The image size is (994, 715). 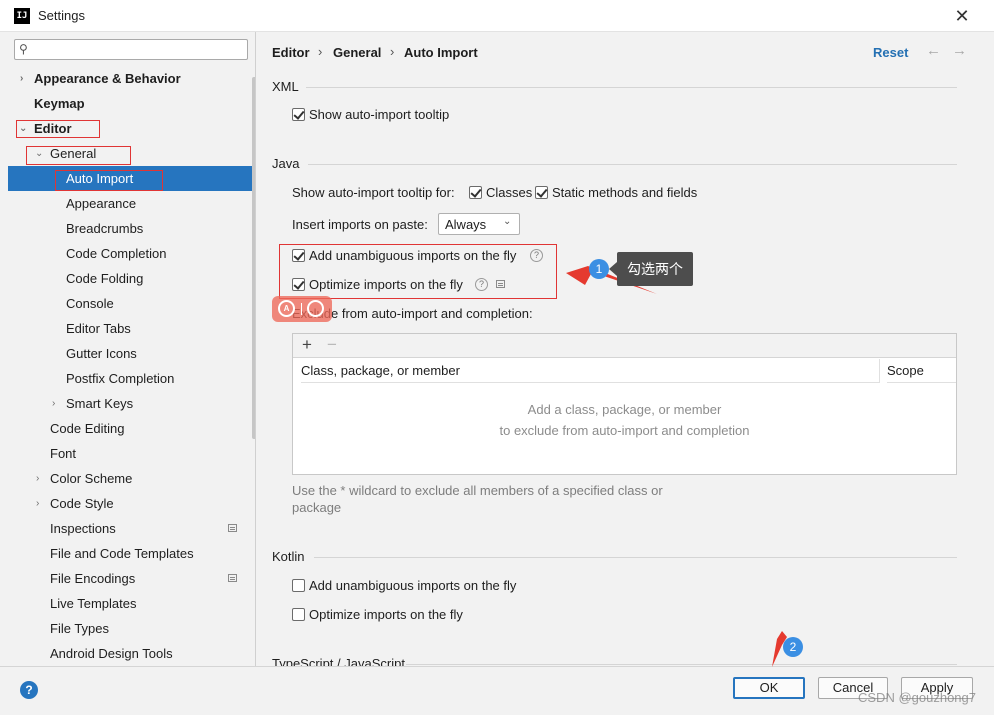 I want to click on section-title-kotlin: Kotlin, so click(x=288, y=556).